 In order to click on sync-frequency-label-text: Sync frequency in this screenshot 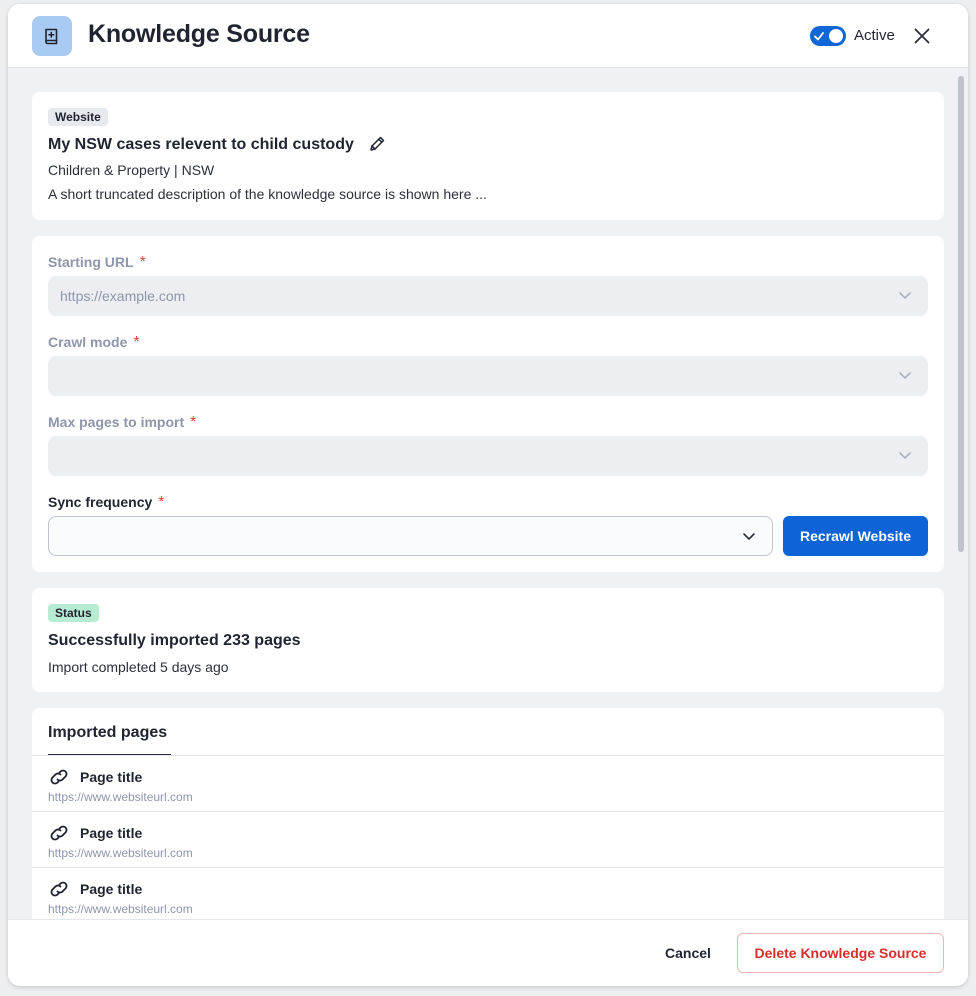, I will do `click(100, 502)`.